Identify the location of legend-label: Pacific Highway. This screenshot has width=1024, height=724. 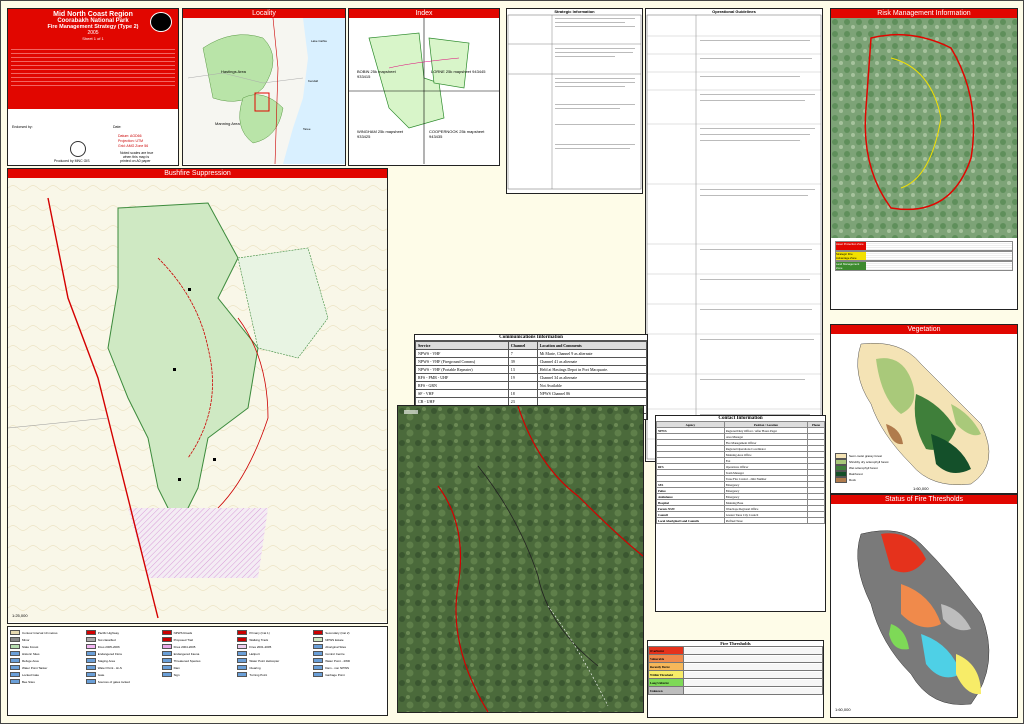
(108, 632).